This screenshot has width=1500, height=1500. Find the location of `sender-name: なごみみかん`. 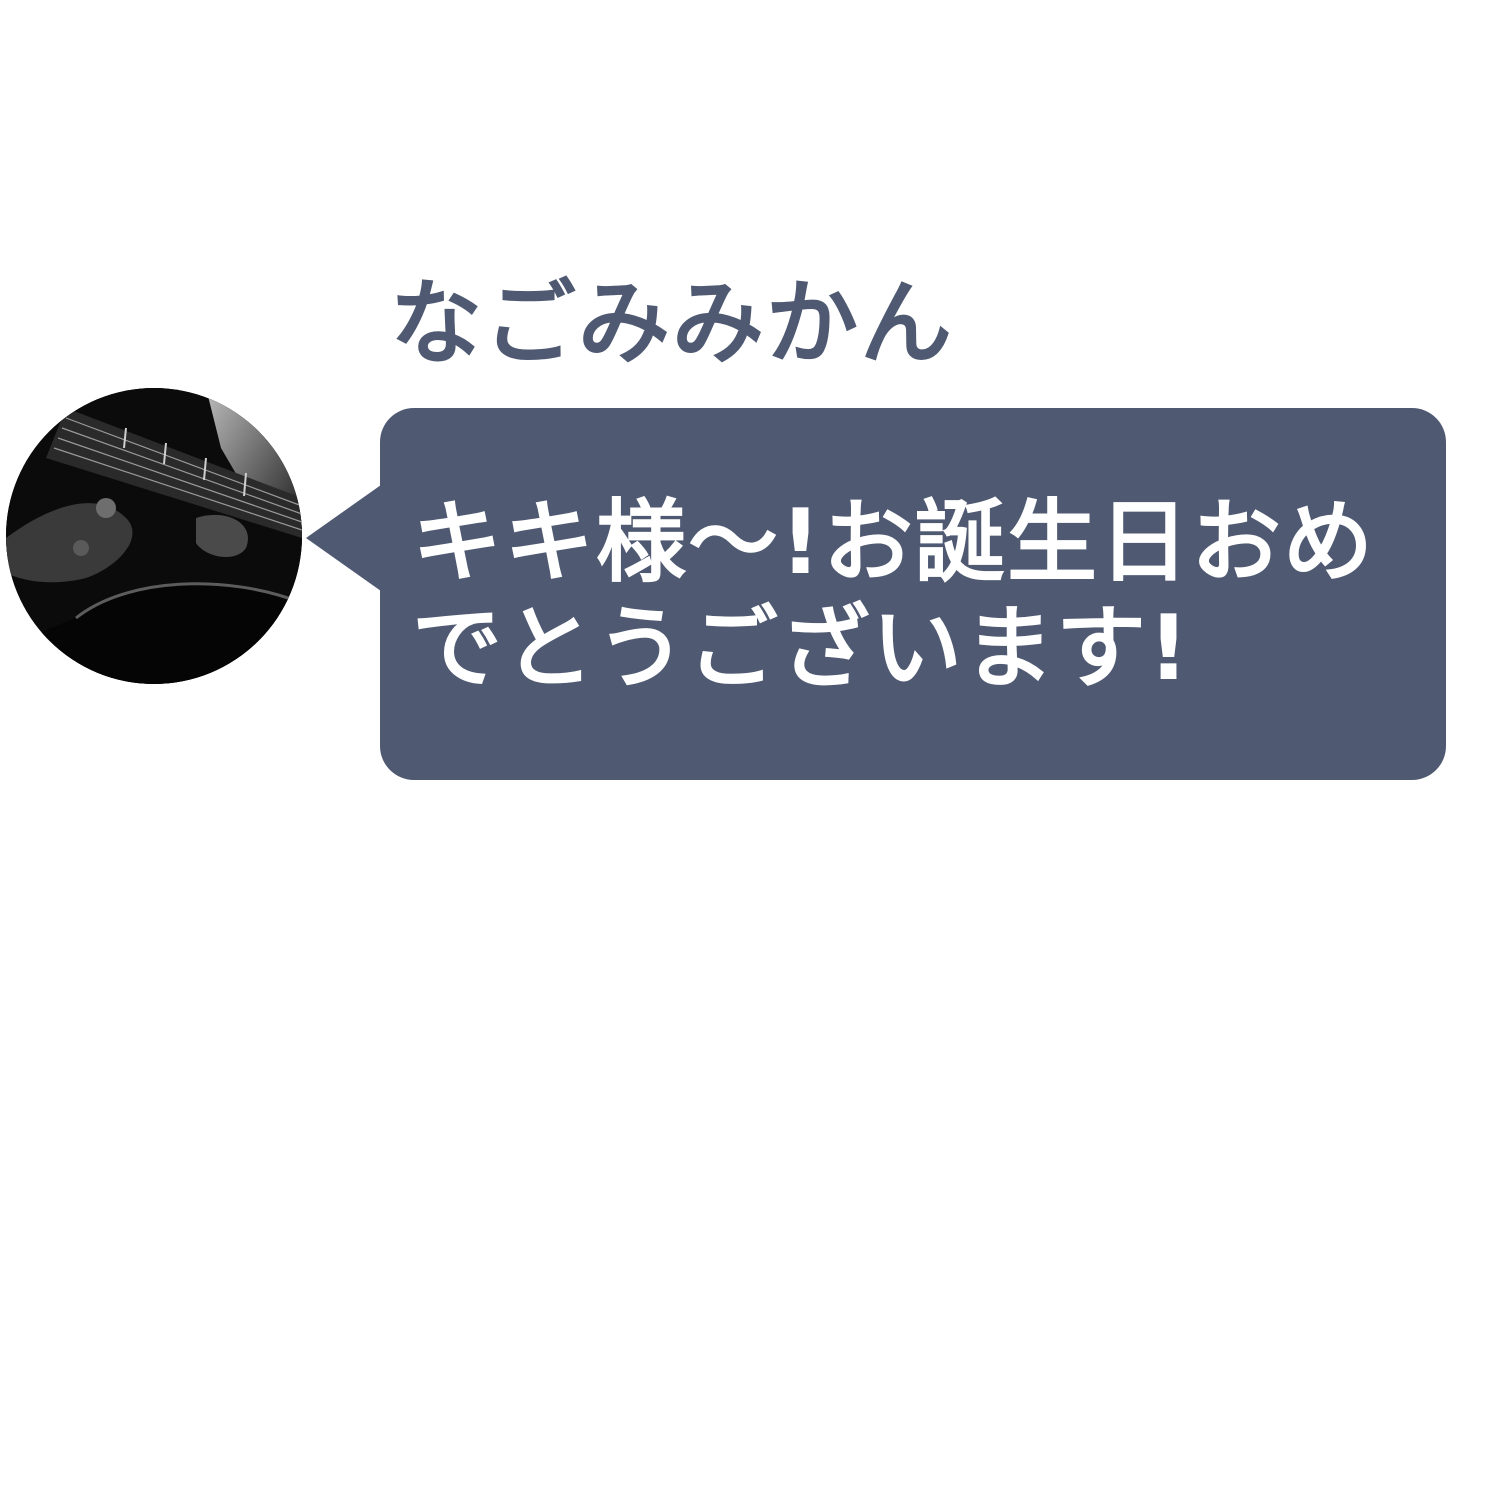

sender-name: なごみみかん is located at coordinates (672, 323).